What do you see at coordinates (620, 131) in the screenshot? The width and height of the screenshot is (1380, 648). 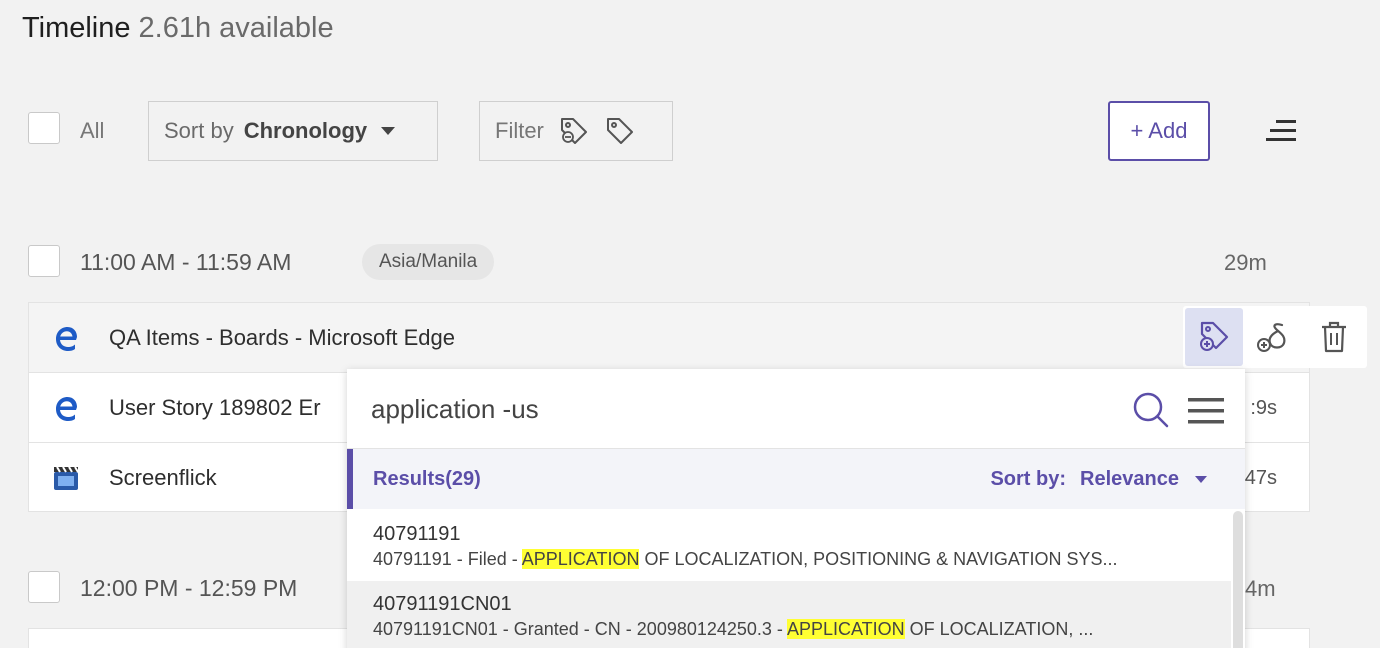 I see `tag-icon` at bounding box center [620, 131].